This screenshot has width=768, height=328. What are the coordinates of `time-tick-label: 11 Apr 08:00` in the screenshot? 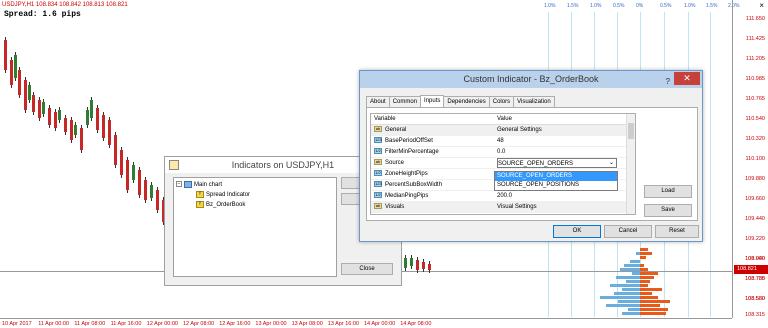 It's located at (90, 324).